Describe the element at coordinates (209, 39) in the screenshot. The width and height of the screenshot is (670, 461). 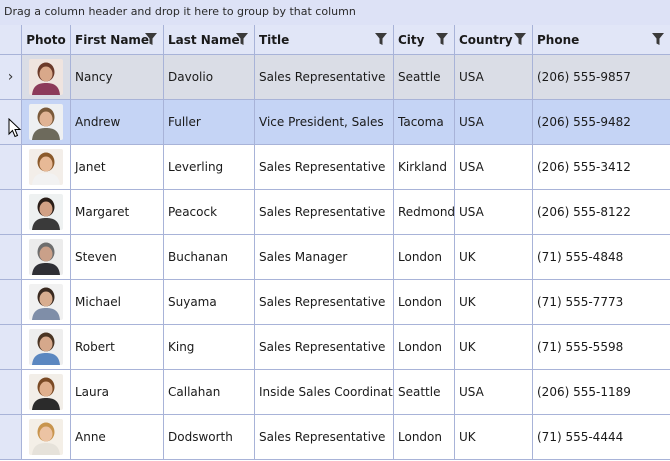
I see `column-header-last-name: Last Name` at that location.